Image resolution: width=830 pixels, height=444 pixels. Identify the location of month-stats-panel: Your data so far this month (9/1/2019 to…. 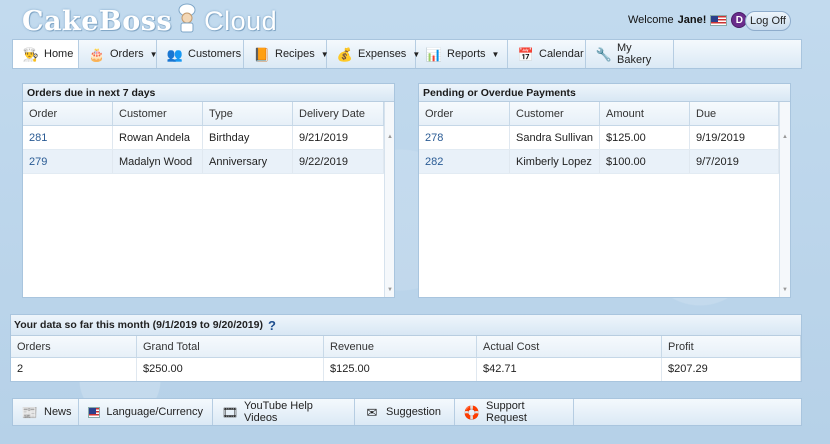
(406, 348).